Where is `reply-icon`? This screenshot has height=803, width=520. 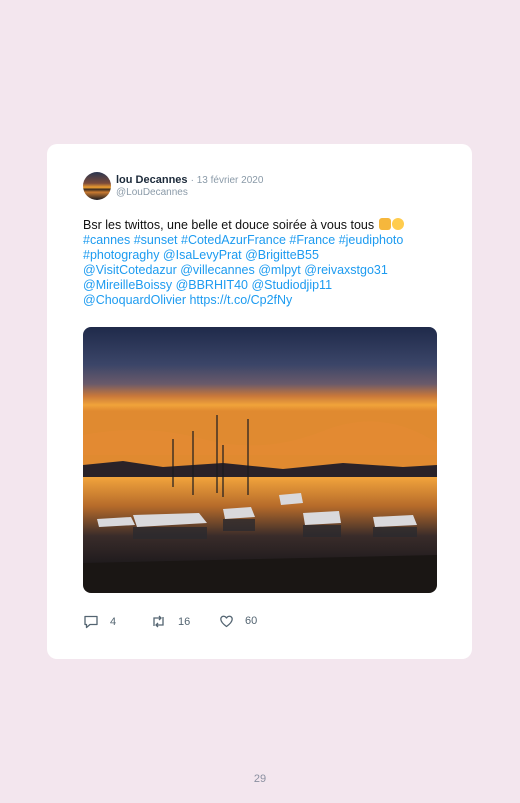
reply-icon is located at coordinates (91, 622).